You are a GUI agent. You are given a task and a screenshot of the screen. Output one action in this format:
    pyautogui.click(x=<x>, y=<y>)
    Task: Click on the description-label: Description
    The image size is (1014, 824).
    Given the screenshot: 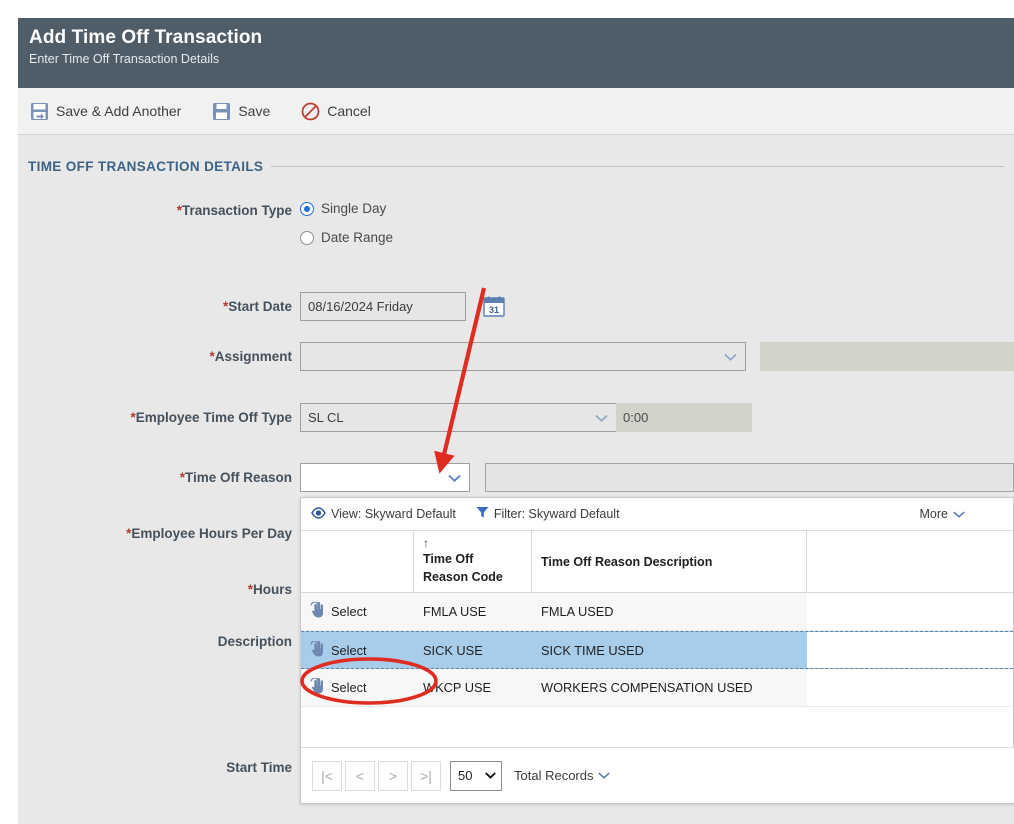 What is the action you would take?
    pyautogui.click(x=254, y=641)
    